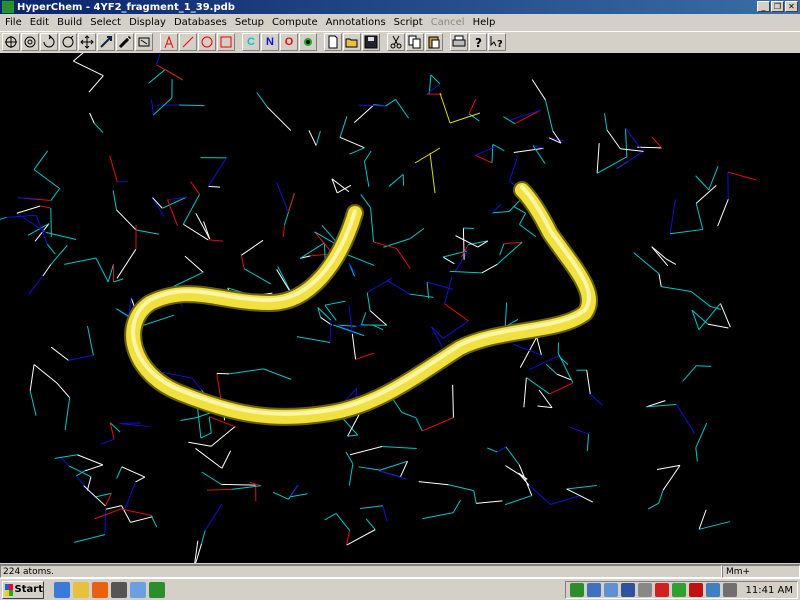 This screenshot has width=800, height=600. Describe the element at coordinates (147, 22) in the screenshot. I see `menu-display: Display` at that location.